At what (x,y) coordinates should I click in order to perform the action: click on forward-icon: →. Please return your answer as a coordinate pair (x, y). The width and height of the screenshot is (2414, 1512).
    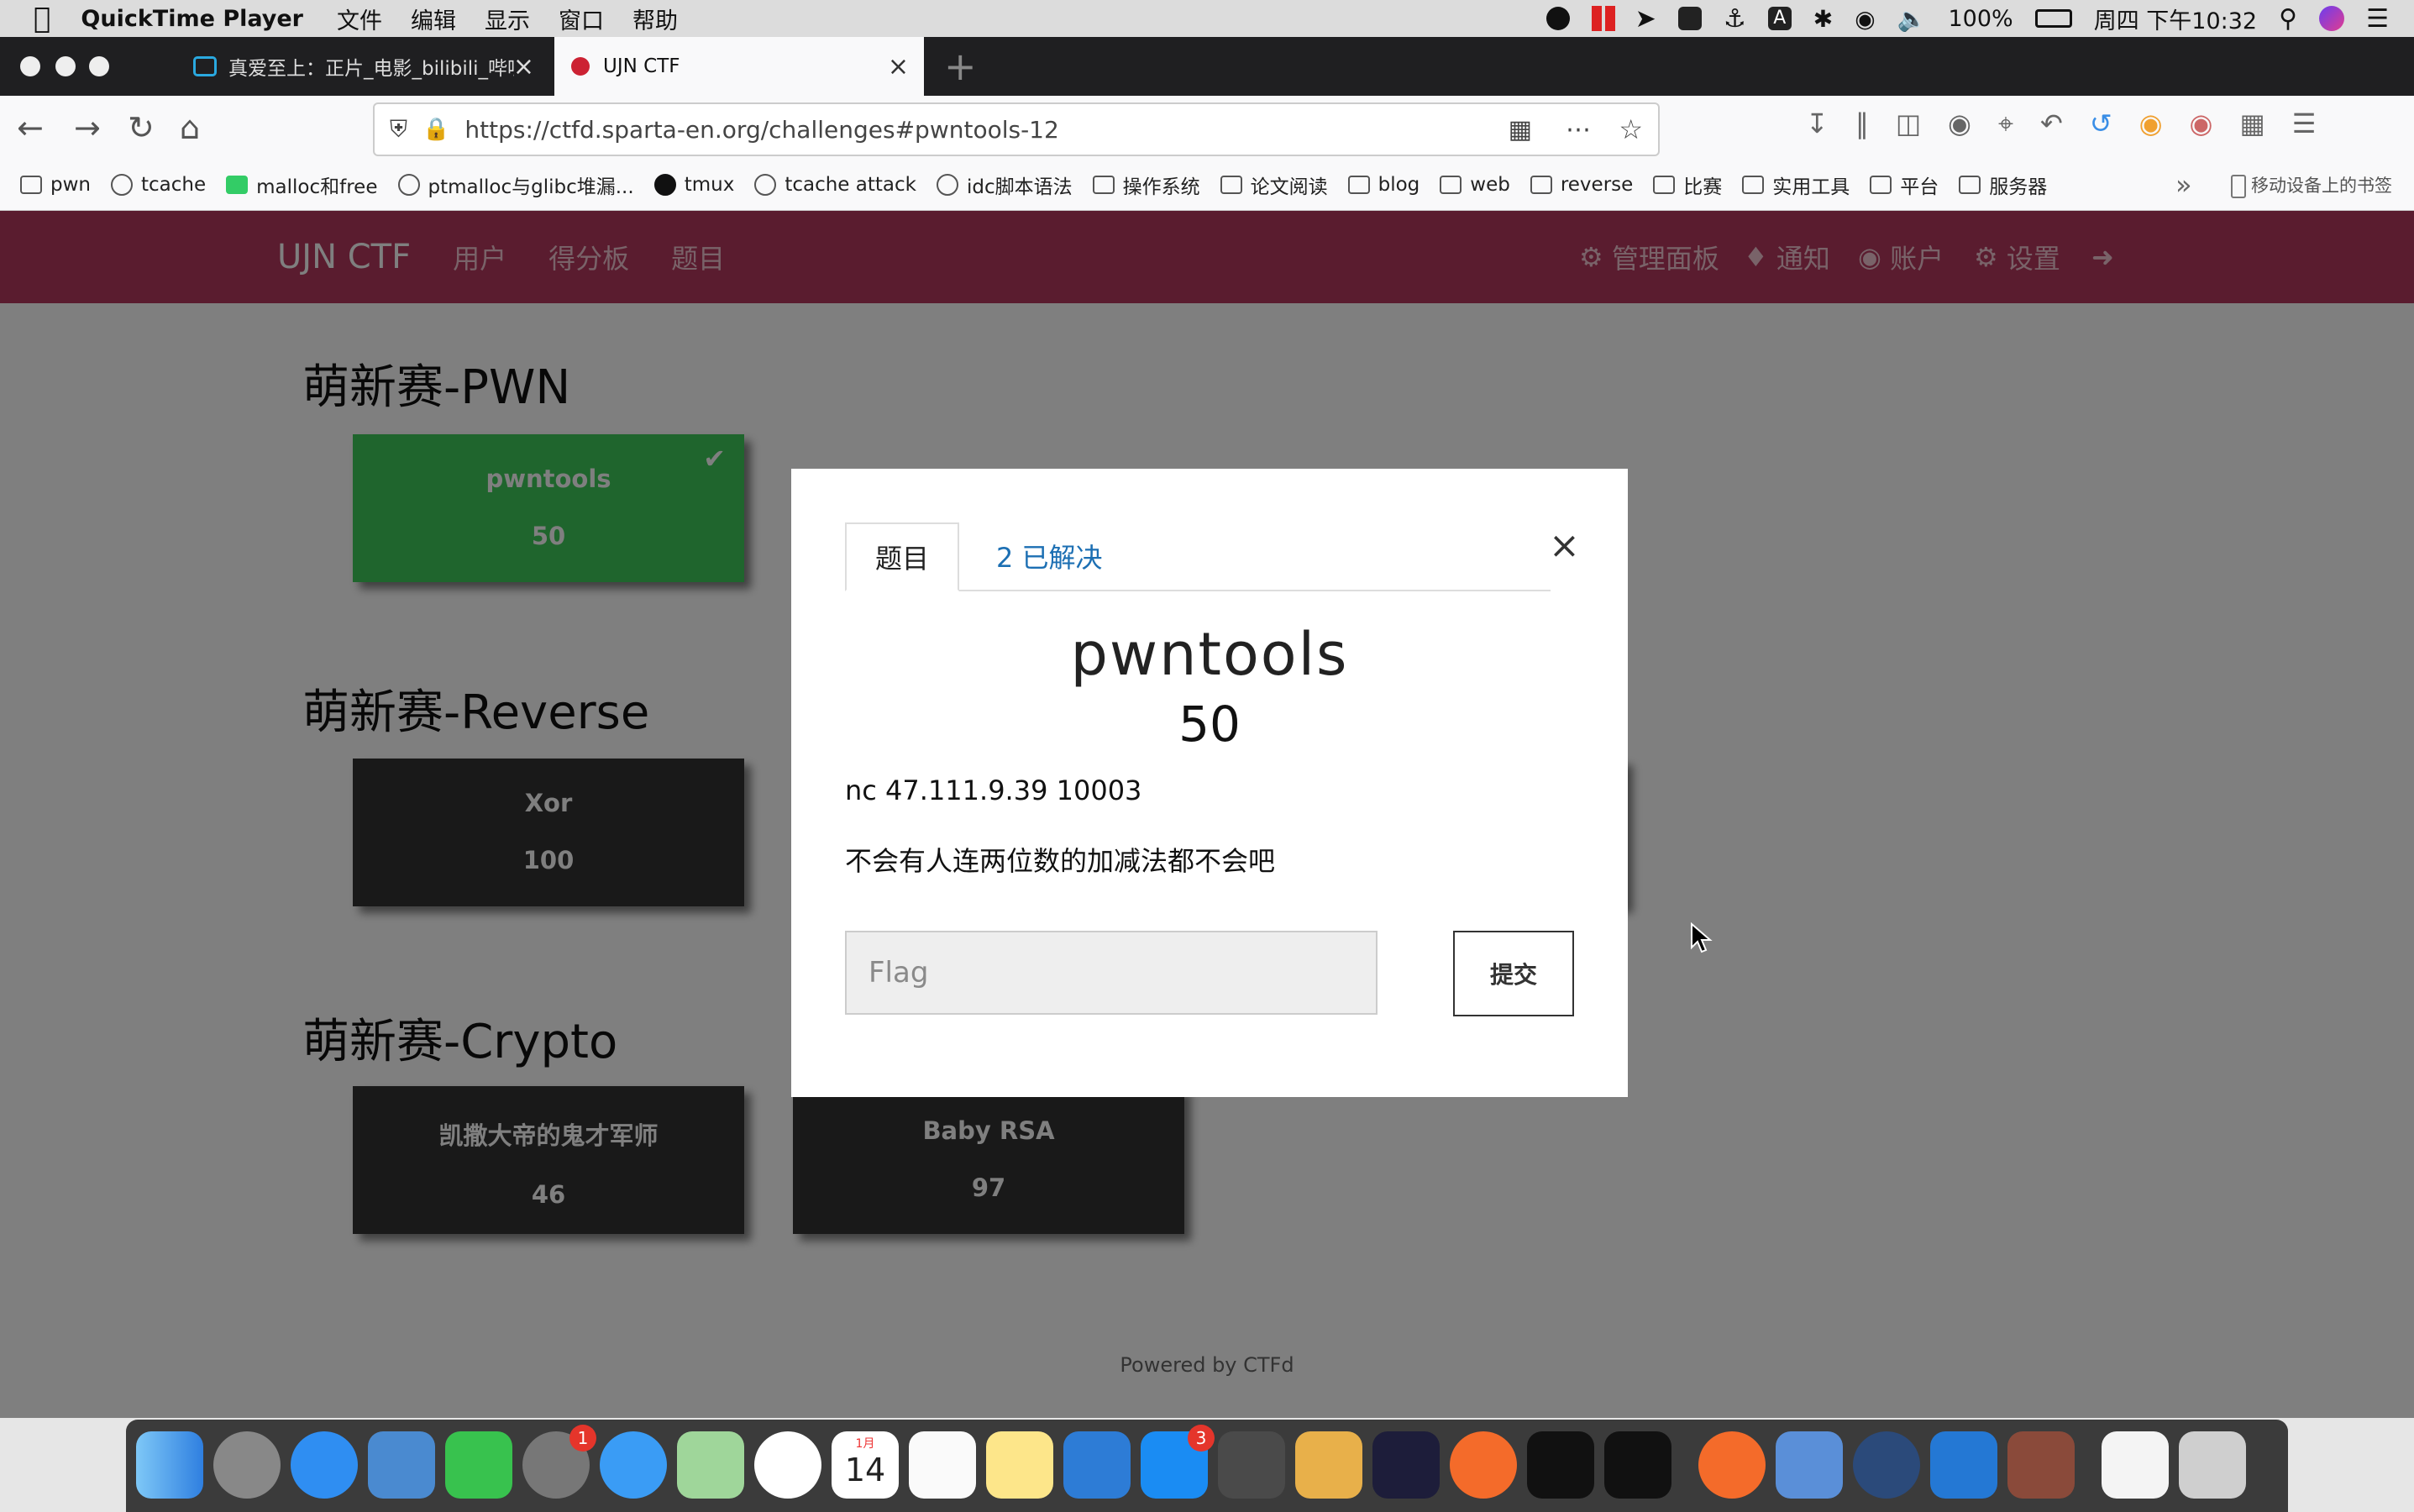
    Looking at the image, I should click on (87, 127).